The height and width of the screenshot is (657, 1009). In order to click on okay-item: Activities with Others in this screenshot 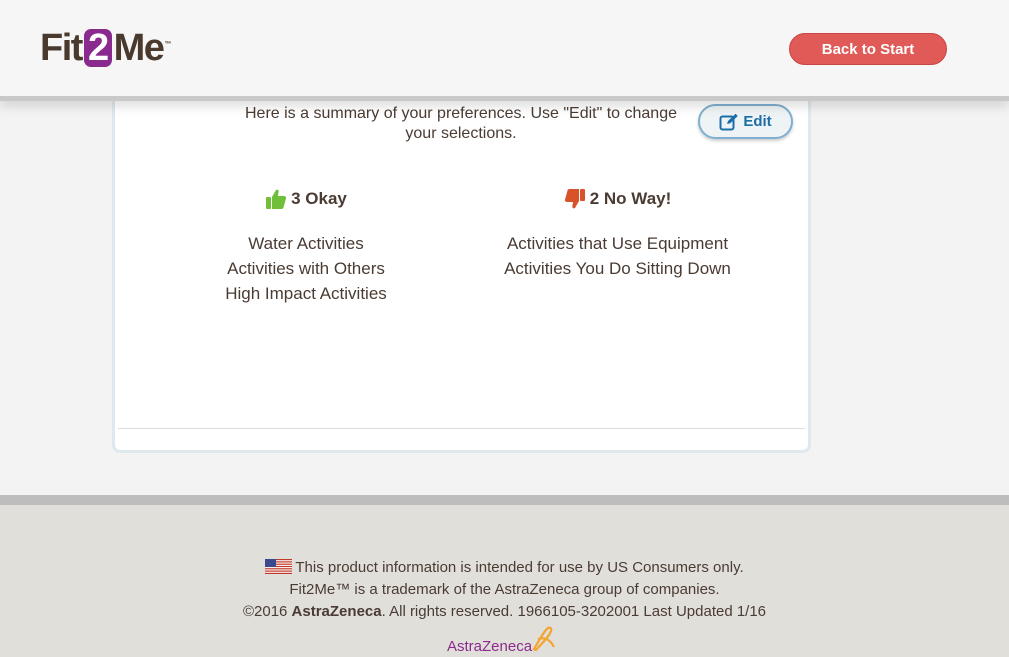, I will do `click(306, 268)`.